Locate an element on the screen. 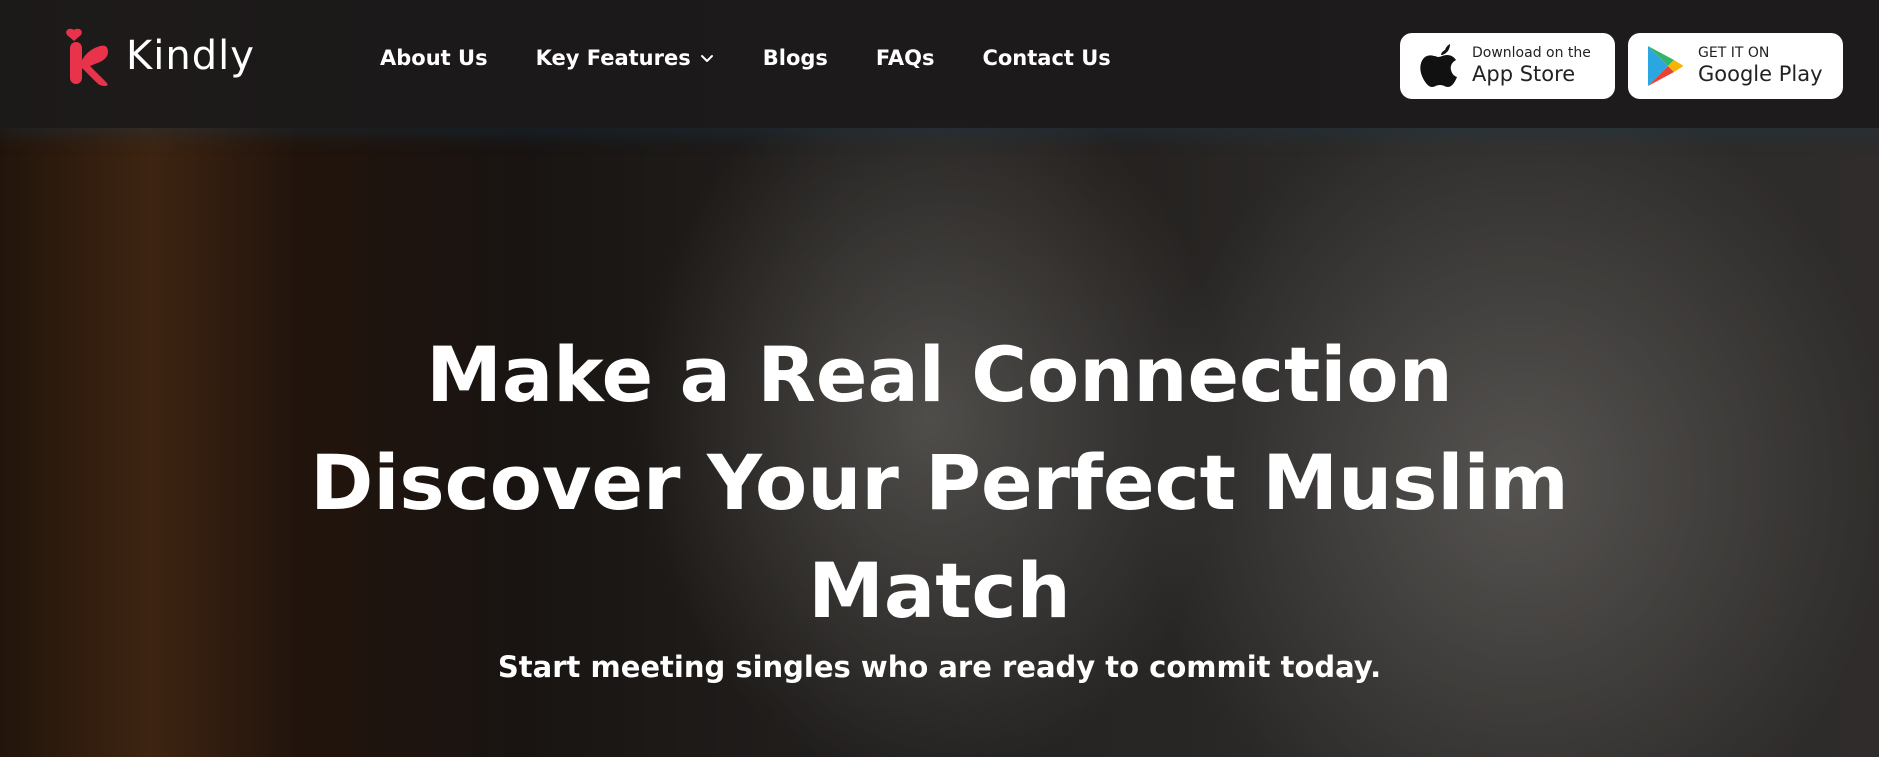 The height and width of the screenshot is (757, 1879). nav-key-features: Key Features is located at coordinates (625, 58).